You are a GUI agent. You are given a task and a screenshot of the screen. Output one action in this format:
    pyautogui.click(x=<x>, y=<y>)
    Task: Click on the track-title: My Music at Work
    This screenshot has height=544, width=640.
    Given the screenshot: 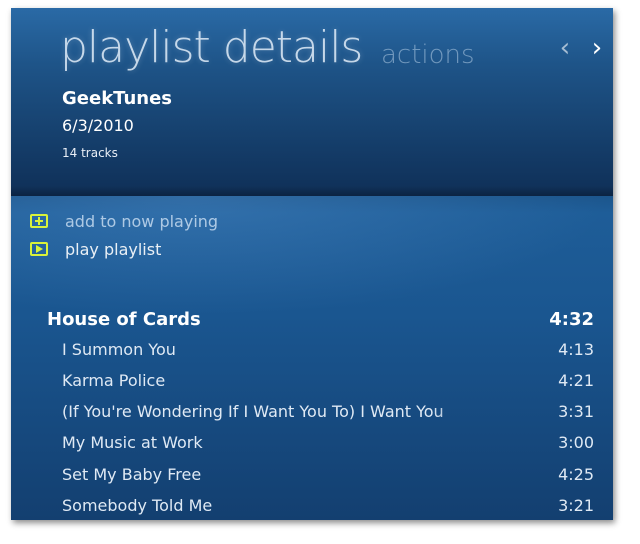 What is the action you would take?
    pyautogui.click(x=132, y=442)
    